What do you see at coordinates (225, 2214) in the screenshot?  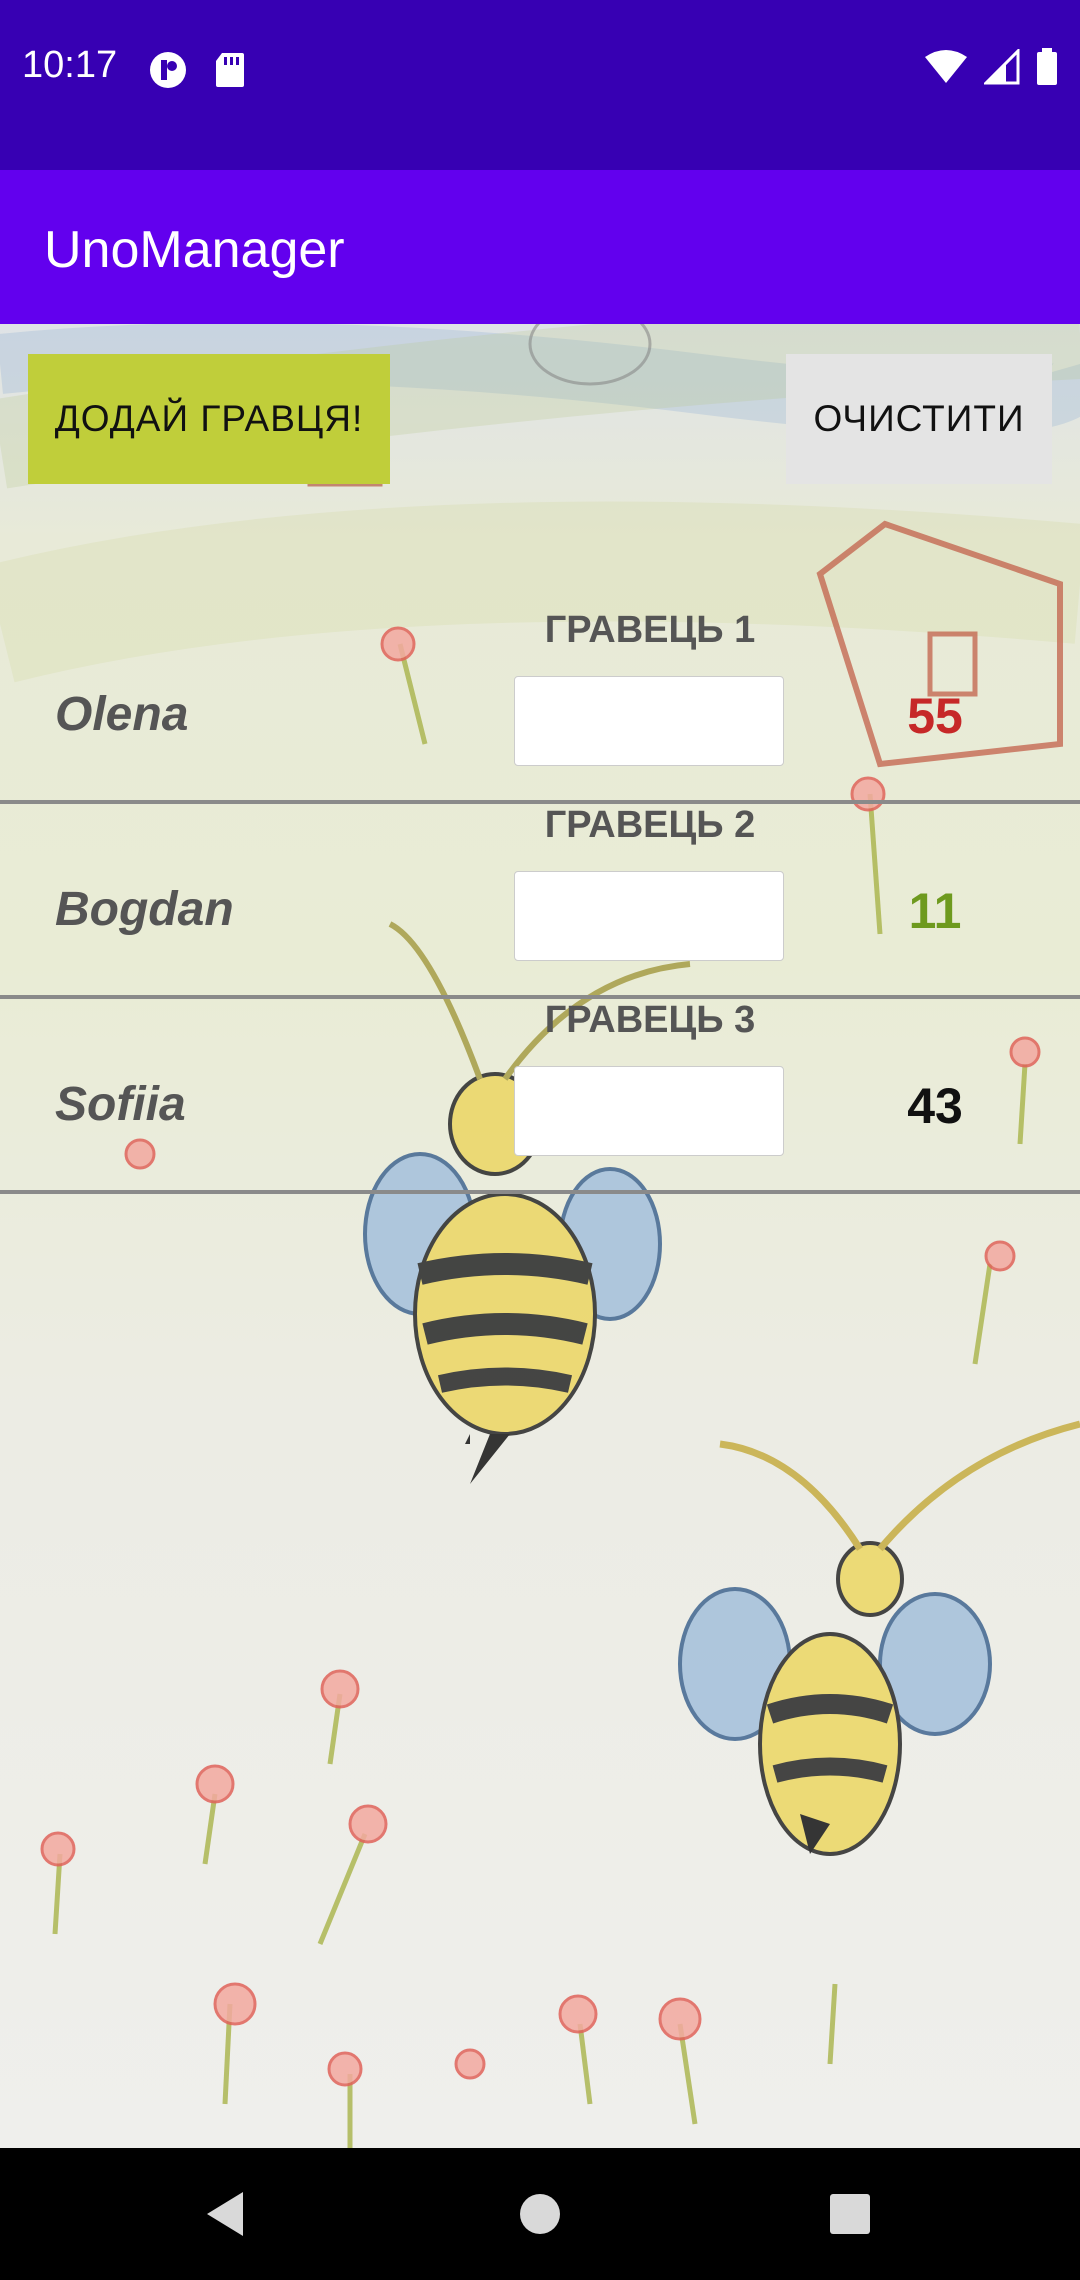 I see `back-icon` at bounding box center [225, 2214].